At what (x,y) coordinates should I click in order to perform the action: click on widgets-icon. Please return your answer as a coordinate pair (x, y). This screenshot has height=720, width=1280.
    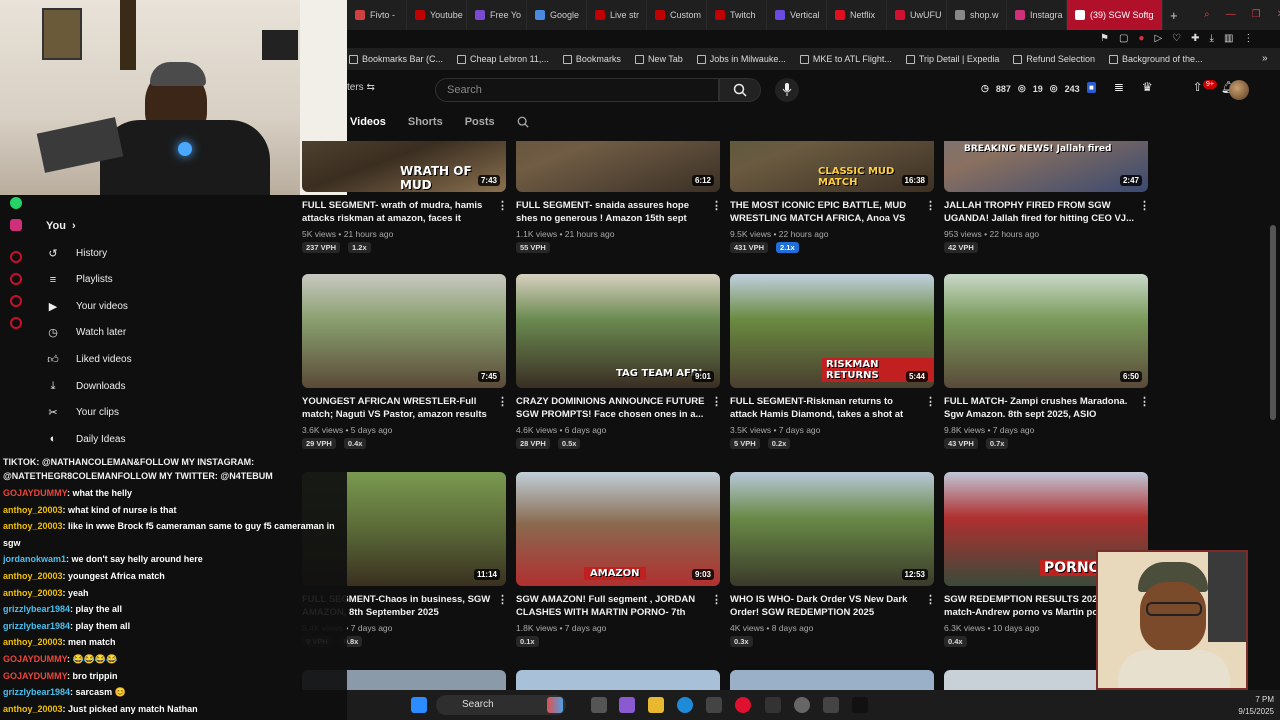
    Looking at the image, I should click on (555, 705).